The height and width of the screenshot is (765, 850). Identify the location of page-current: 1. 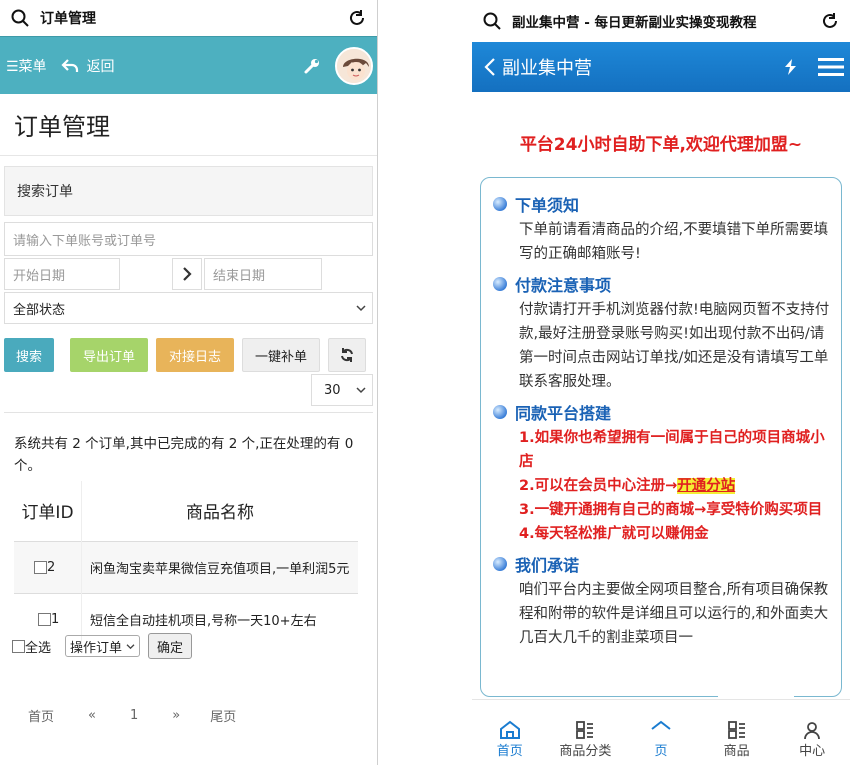
(134, 715).